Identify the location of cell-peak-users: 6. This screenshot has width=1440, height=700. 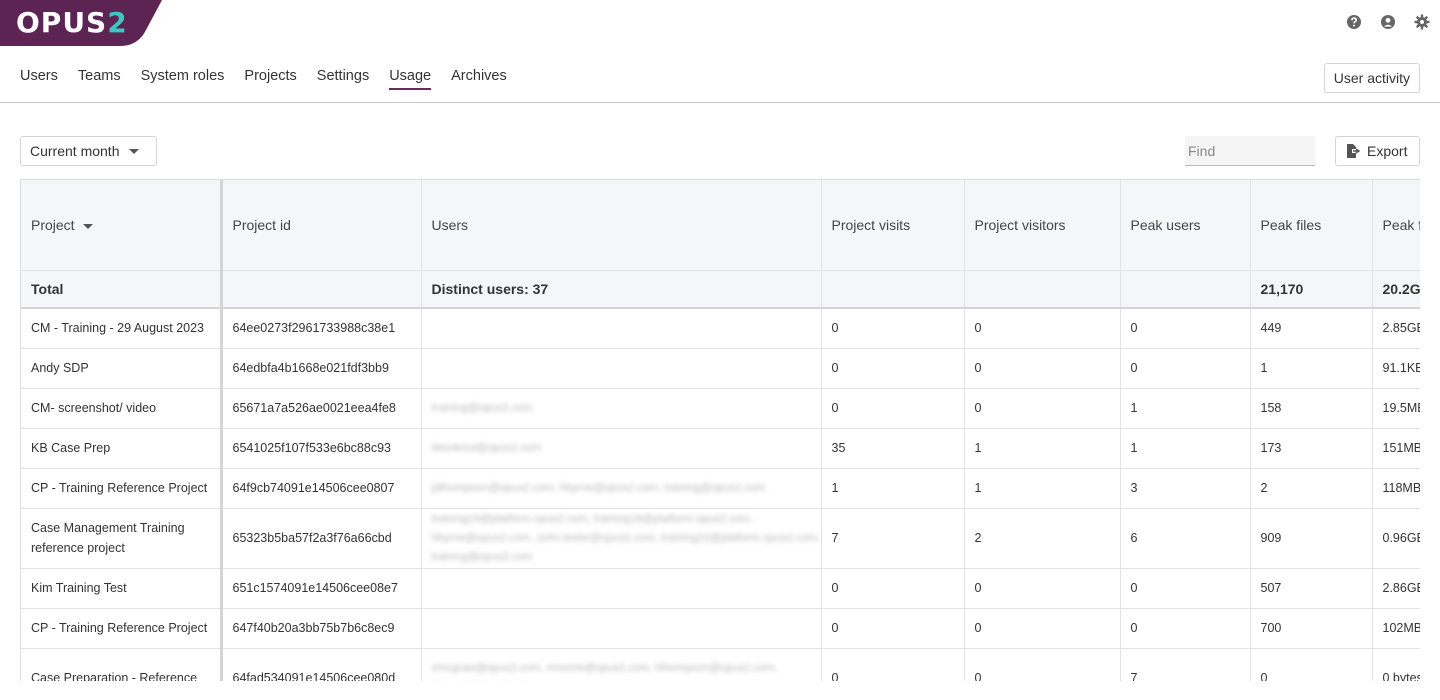
(1185, 538).